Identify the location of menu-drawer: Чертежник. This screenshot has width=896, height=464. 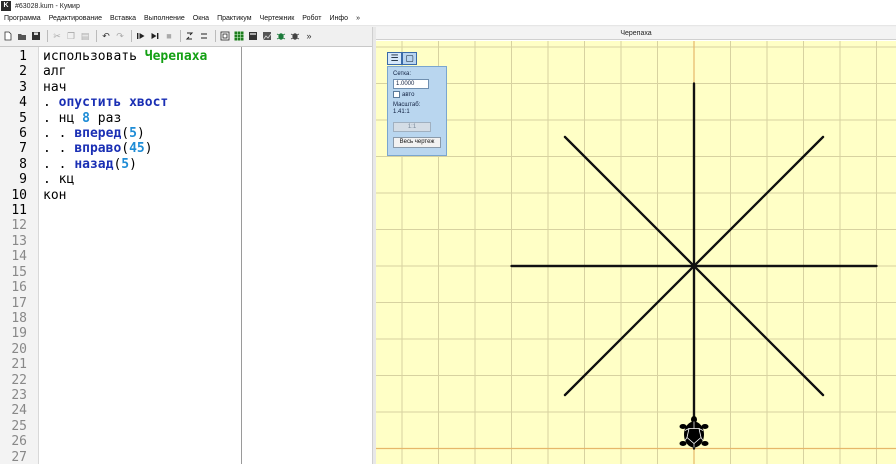
(277, 18).